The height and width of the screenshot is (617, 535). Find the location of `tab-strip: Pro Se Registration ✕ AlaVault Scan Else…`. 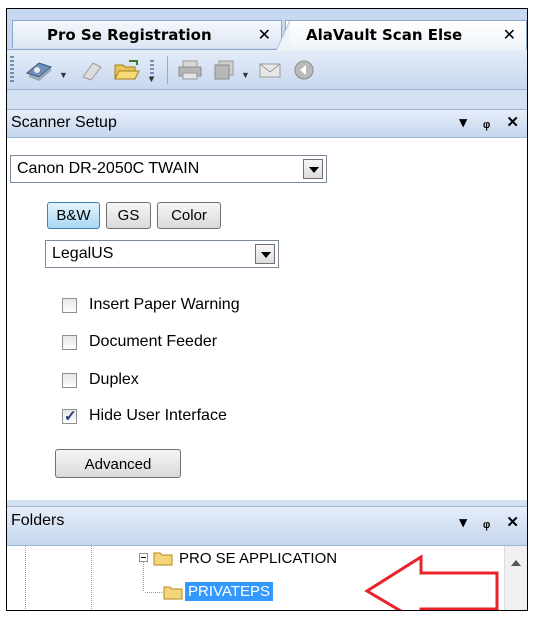

tab-strip: Pro Se Registration ✕ AlaVault Scan Else… is located at coordinates (267, 29).